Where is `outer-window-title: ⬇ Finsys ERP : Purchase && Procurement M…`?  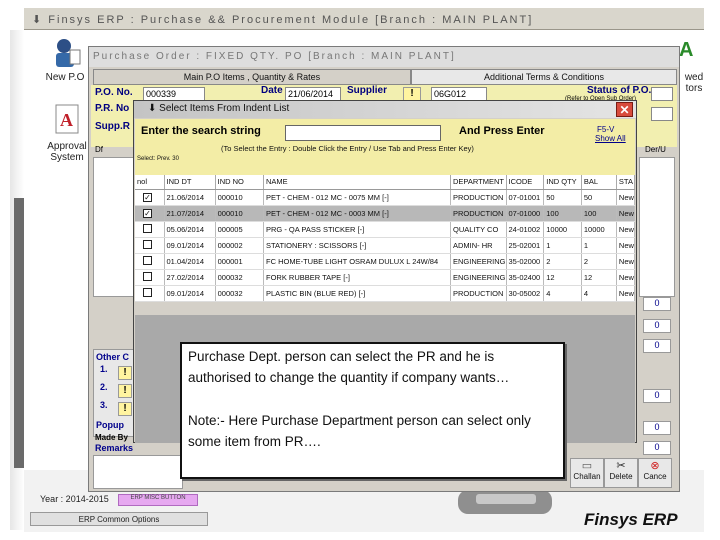
outer-window-title: ⬇ Finsys ERP : Purchase && Procurement M… is located at coordinates (364, 19).